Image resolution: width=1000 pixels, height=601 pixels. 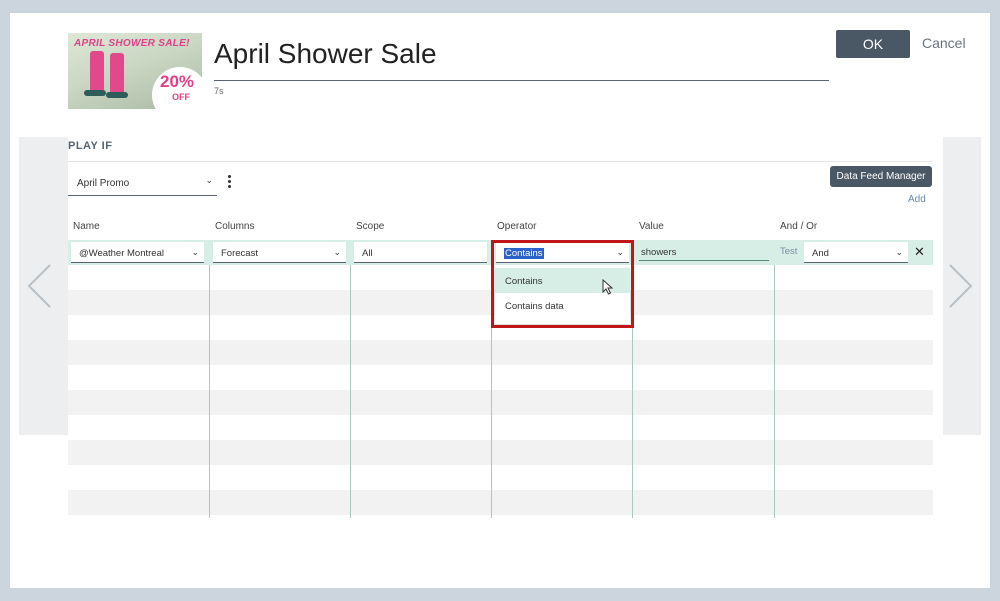 I want to click on feed-select: April Promo ⌄, so click(x=142, y=183).